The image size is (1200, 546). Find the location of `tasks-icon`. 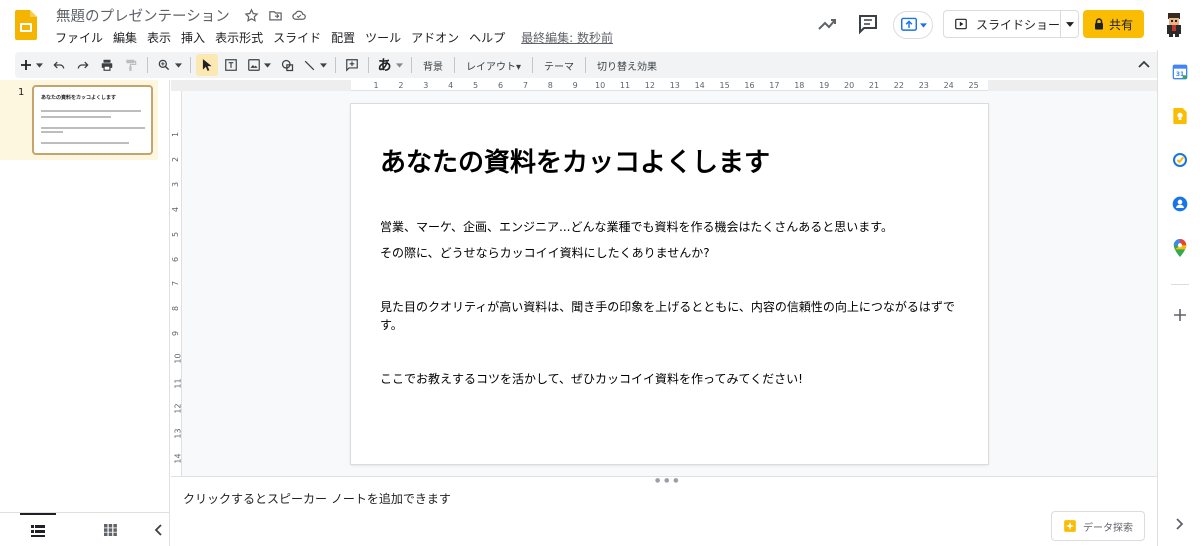

tasks-icon is located at coordinates (1180, 160).